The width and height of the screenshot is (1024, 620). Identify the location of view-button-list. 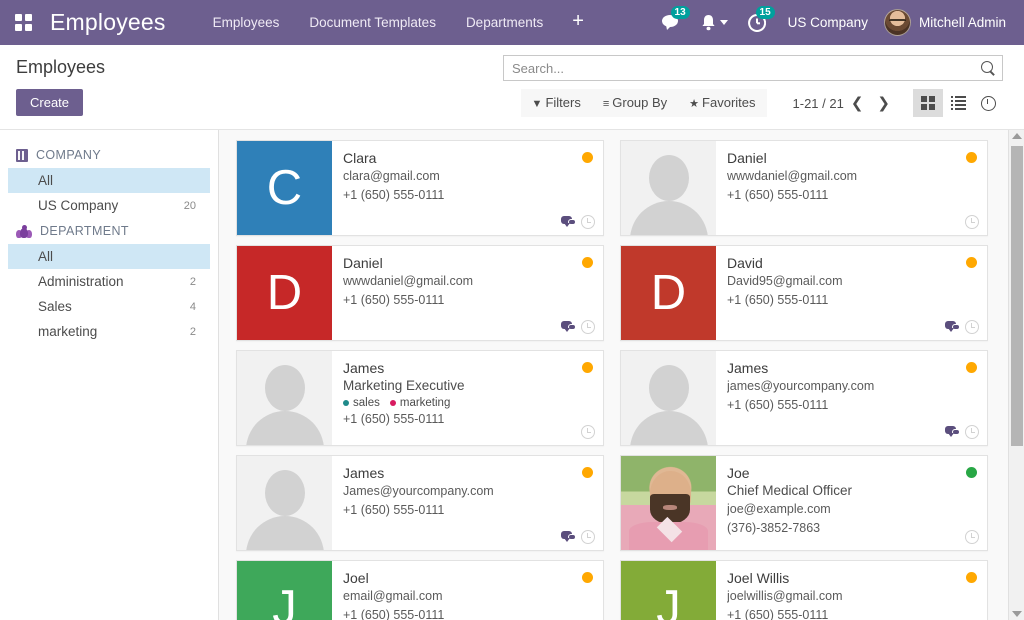
(958, 103).